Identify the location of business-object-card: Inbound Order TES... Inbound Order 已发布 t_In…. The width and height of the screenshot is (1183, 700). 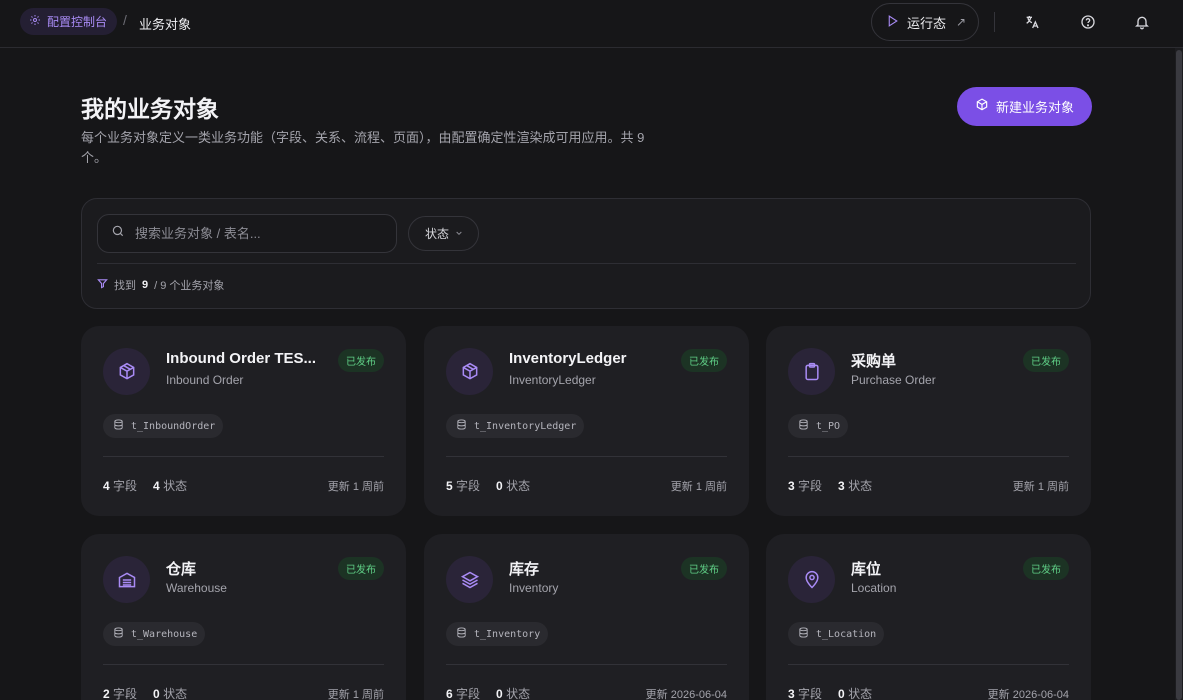
(243, 421).